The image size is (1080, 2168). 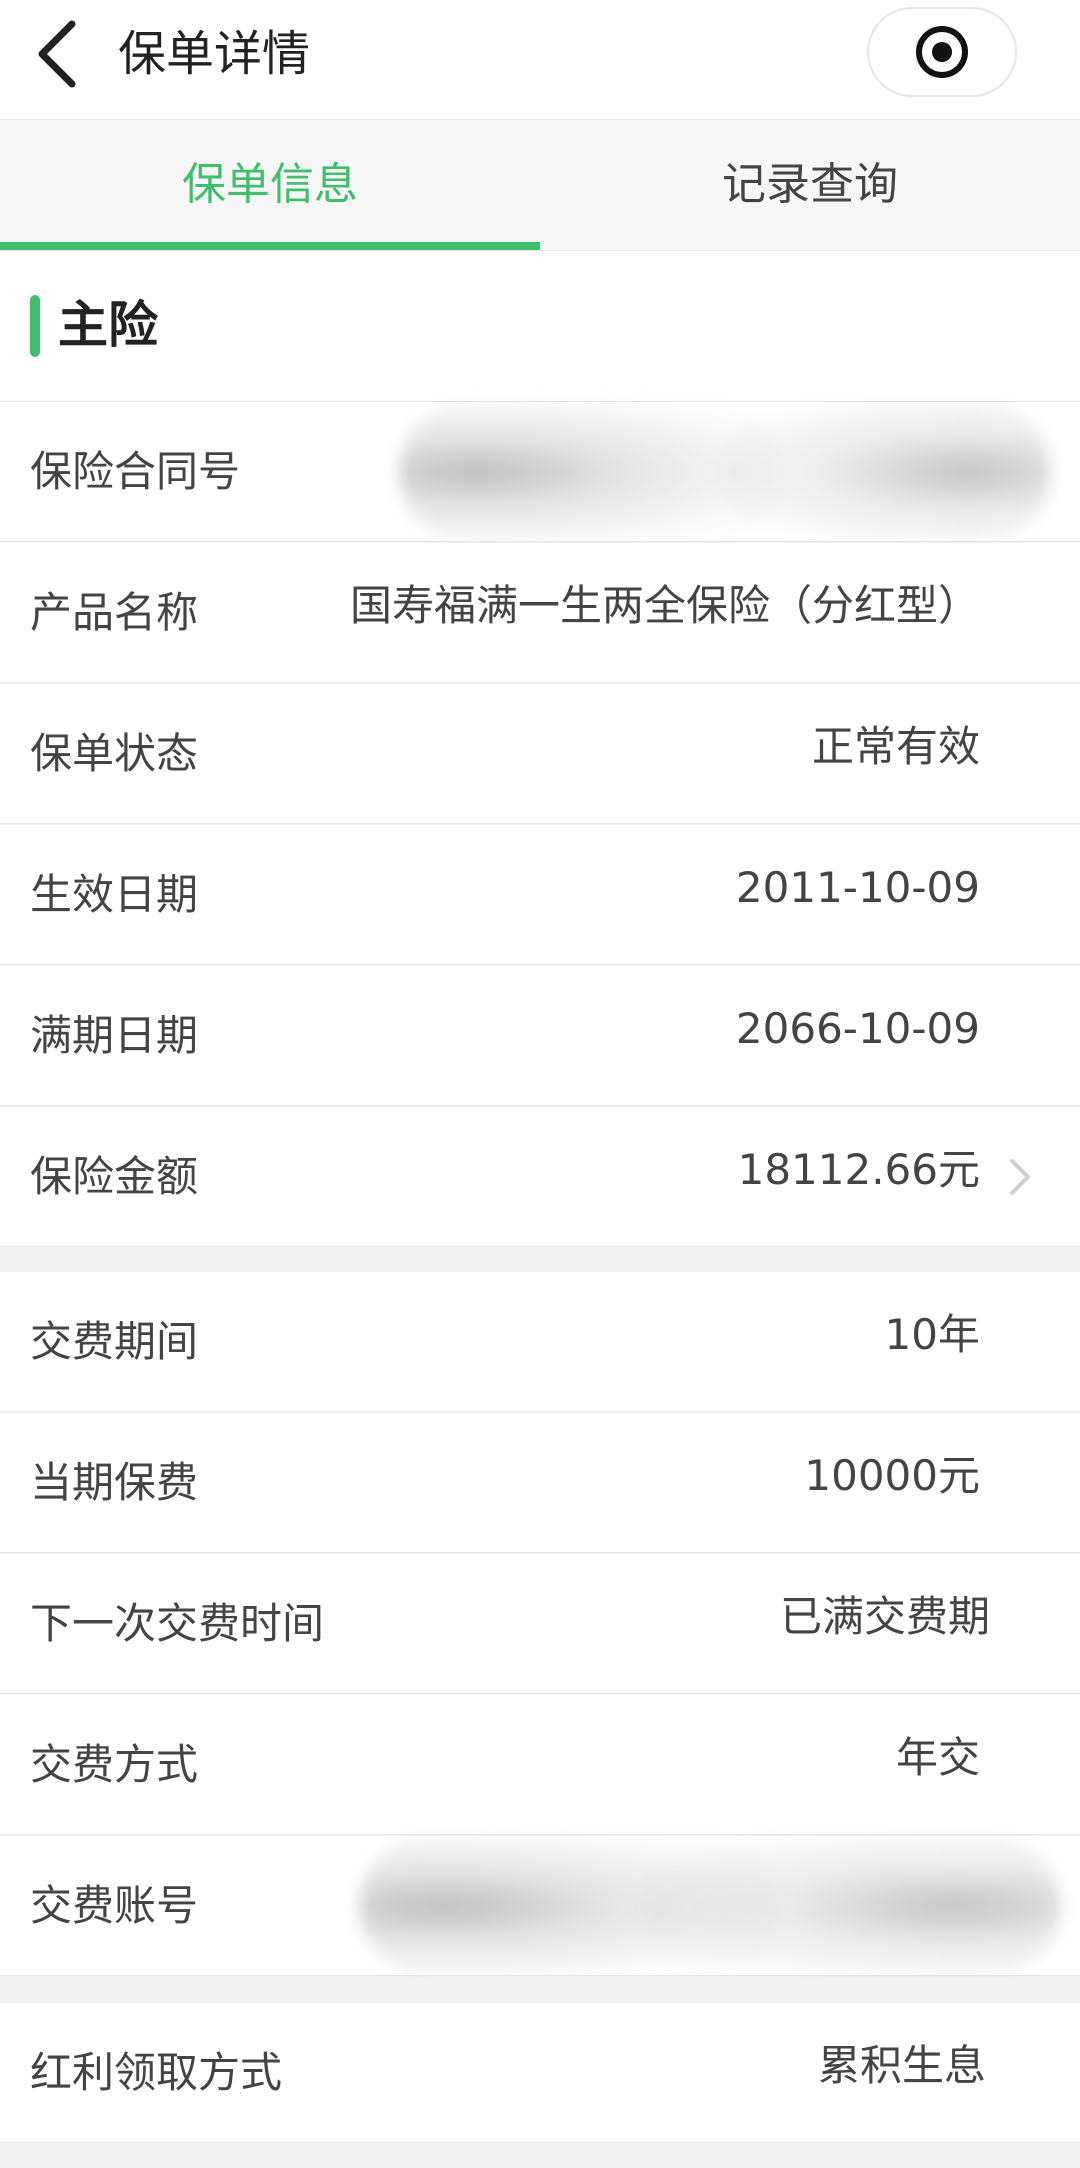 What do you see at coordinates (135, 471) in the screenshot?
I see `row-label: 保险合同号` at bounding box center [135, 471].